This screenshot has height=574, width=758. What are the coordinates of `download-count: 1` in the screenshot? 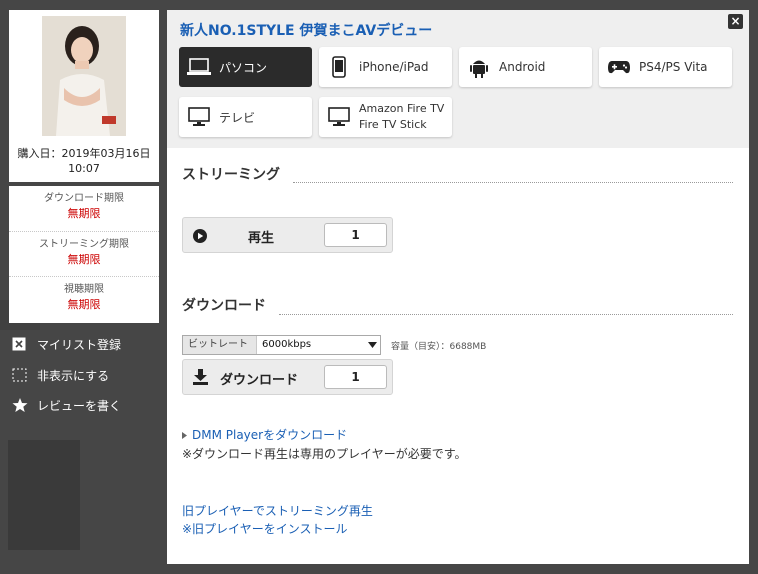 It's located at (355, 377).